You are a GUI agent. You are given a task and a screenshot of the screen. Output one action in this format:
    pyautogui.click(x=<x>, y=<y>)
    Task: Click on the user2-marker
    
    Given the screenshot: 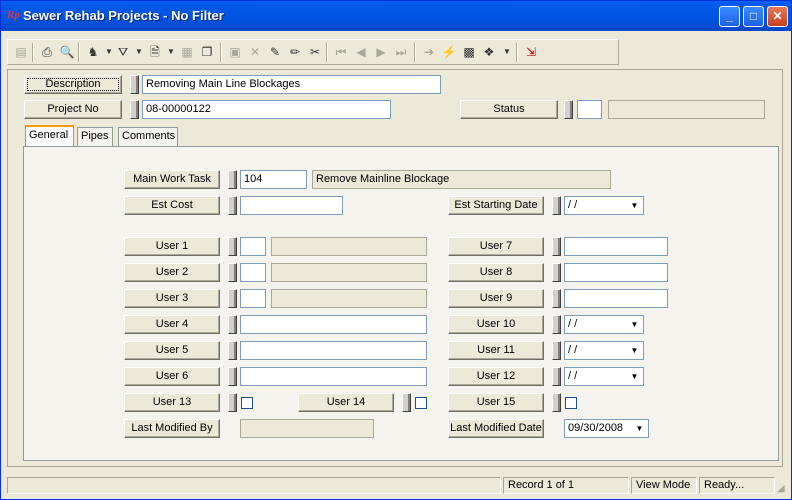 What is the action you would take?
    pyautogui.click(x=232, y=272)
    